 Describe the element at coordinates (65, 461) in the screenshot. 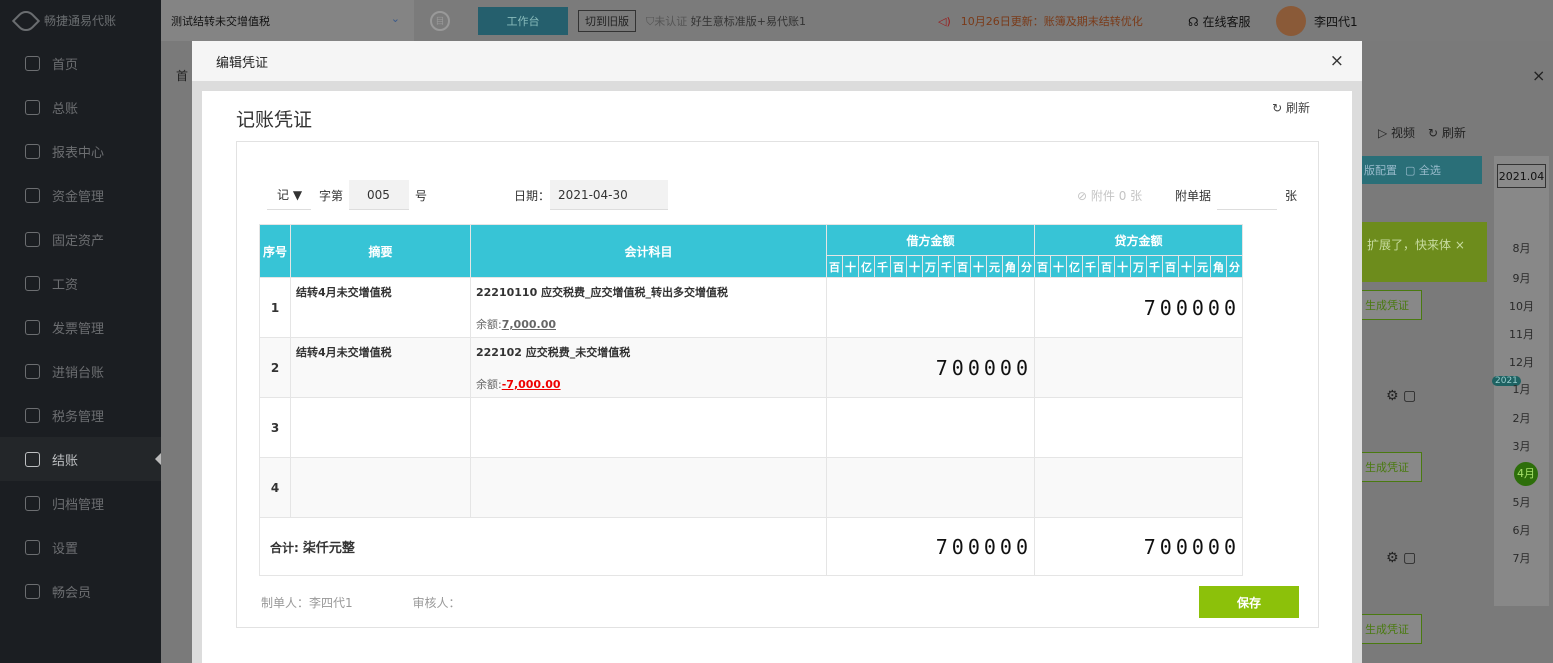

I see `sidebar-item-label: 结账` at that location.